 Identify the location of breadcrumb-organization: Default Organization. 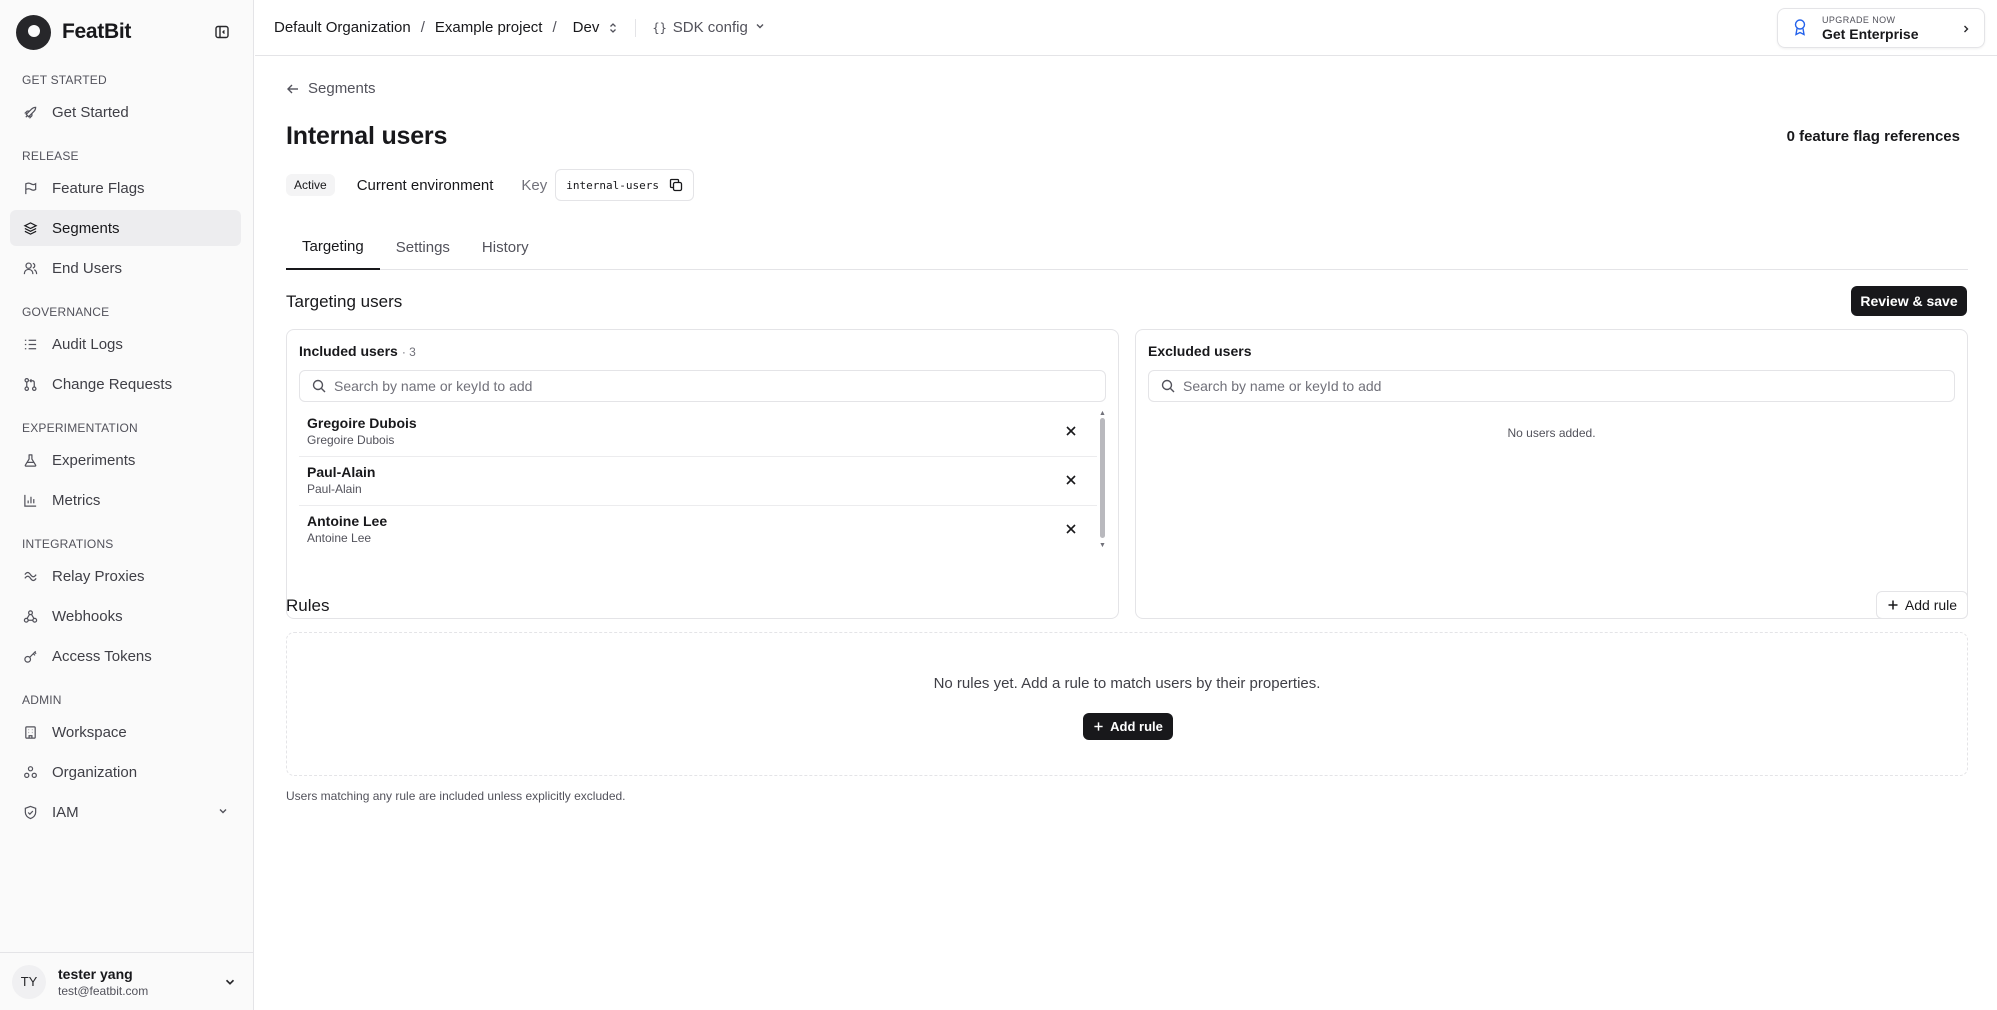
(342, 27).